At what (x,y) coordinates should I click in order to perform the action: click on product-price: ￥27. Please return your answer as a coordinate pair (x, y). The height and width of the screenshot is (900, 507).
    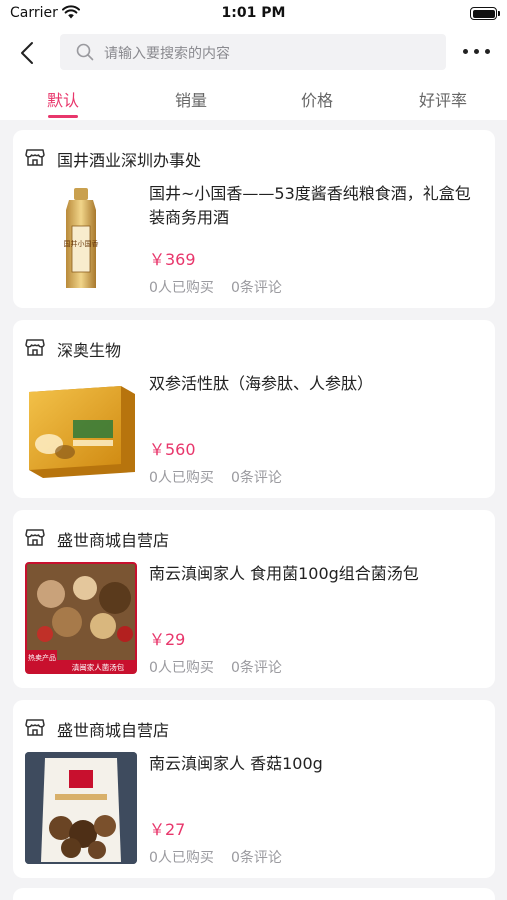
    Looking at the image, I should click on (167, 829).